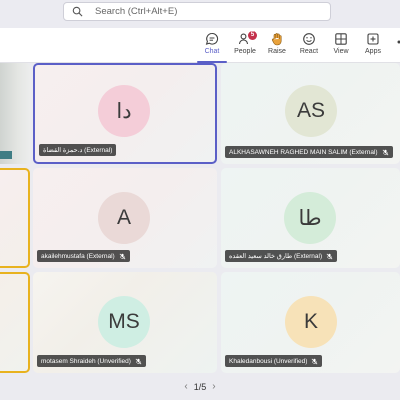 The image size is (400, 400). I want to click on participant-name: د.حمزة القضاة (External), so click(78, 150).